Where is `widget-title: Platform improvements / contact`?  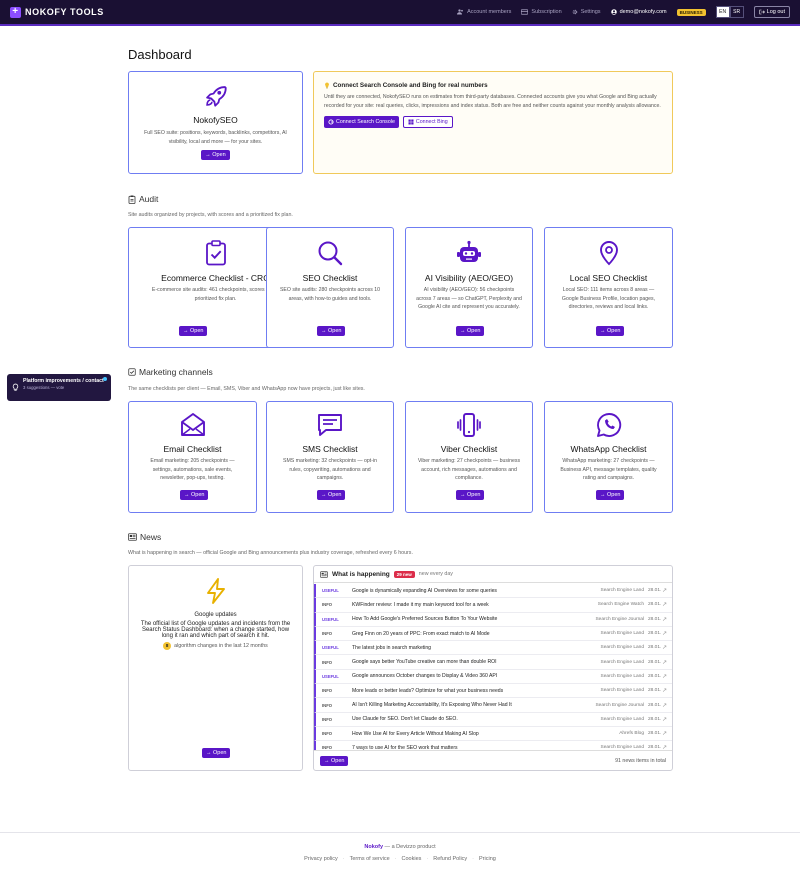
widget-title: Platform improvements / contact is located at coordinates (63, 381).